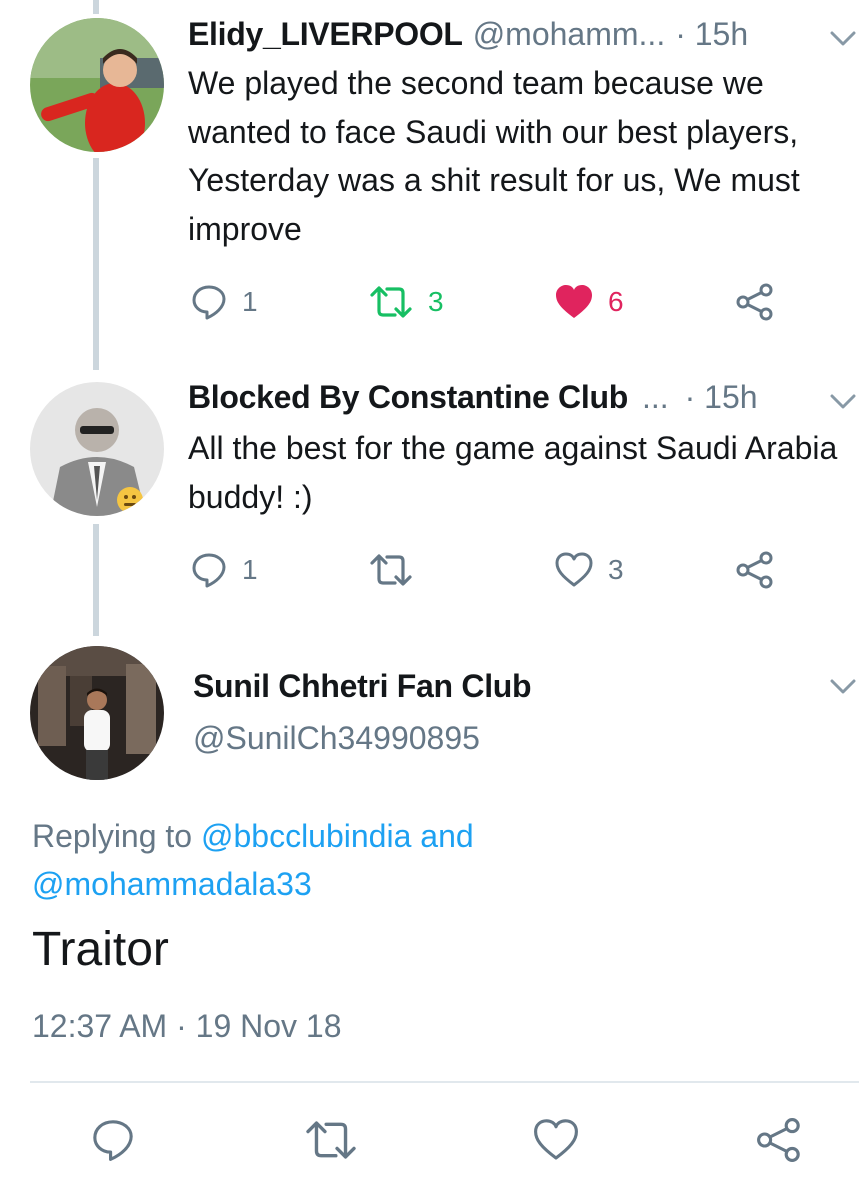  I want to click on reply-and: and, so click(446, 836).